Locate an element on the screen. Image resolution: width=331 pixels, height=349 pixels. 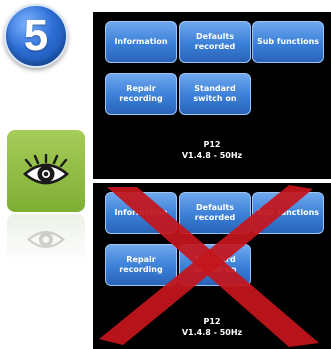
eye-icon is located at coordinates (46, 169).